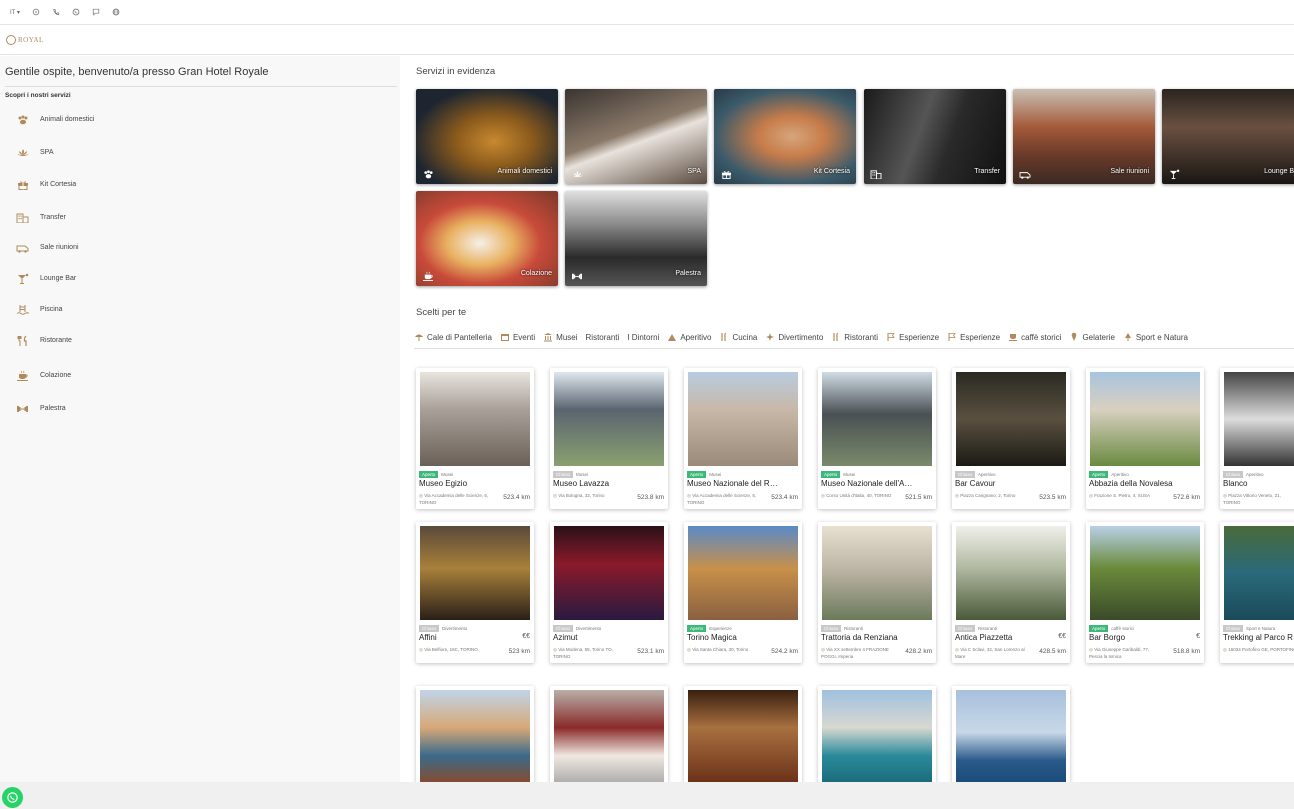  I want to click on building-icon, so click(876, 173).